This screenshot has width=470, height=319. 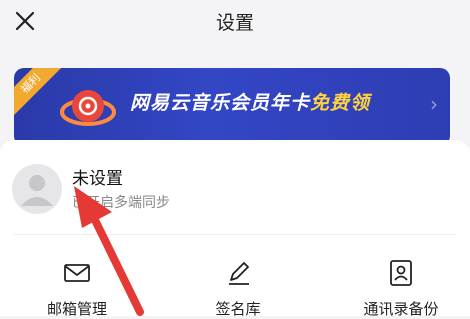 What do you see at coordinates (37, 189) in the screenshot?
I see `avatar` at bounding box center [37, 189].